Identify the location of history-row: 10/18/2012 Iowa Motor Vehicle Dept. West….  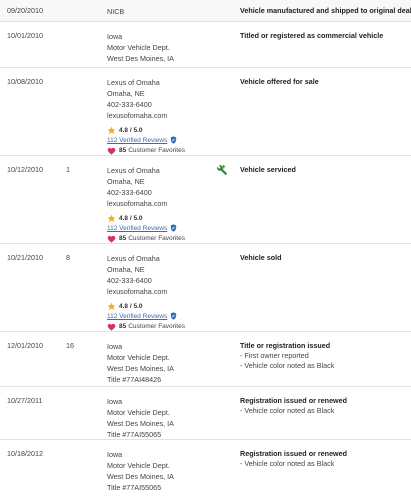
(205, 469).